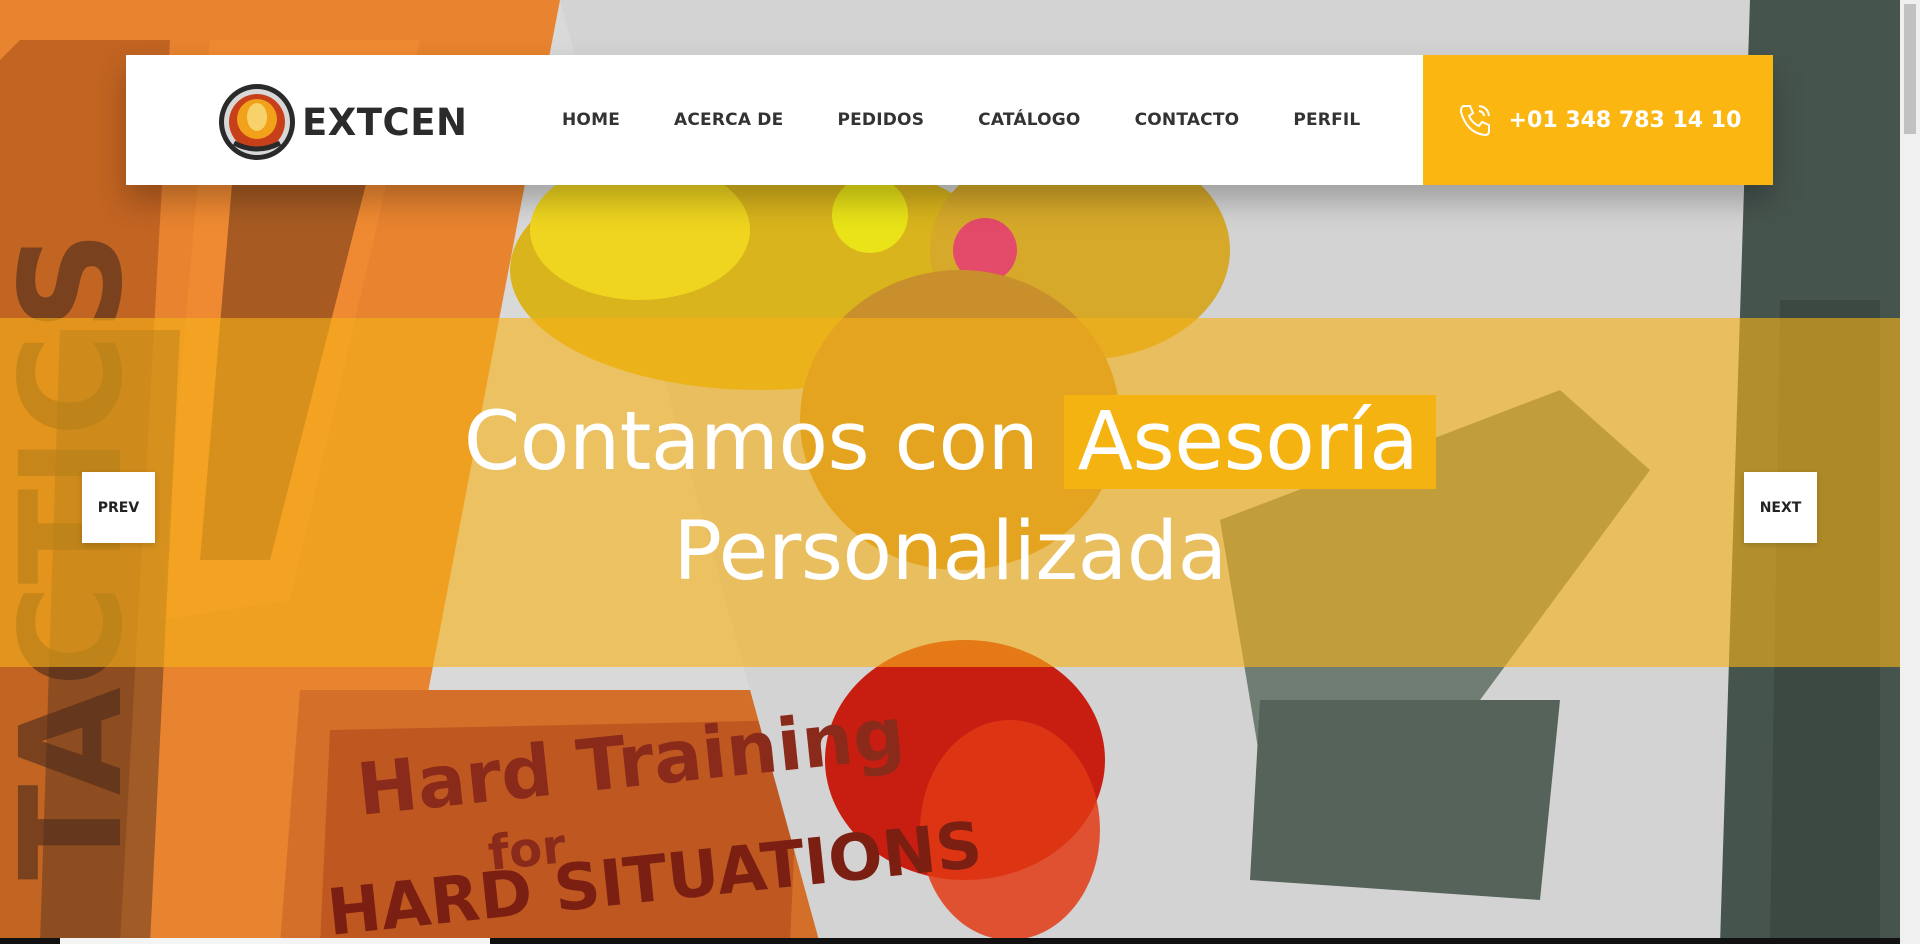 The image size is (1920, 944). What do you see at coordinates (1326, 120) in the screenshot?
I see `nav-perfil: PERFIL` at bounding box center [1326, 120].